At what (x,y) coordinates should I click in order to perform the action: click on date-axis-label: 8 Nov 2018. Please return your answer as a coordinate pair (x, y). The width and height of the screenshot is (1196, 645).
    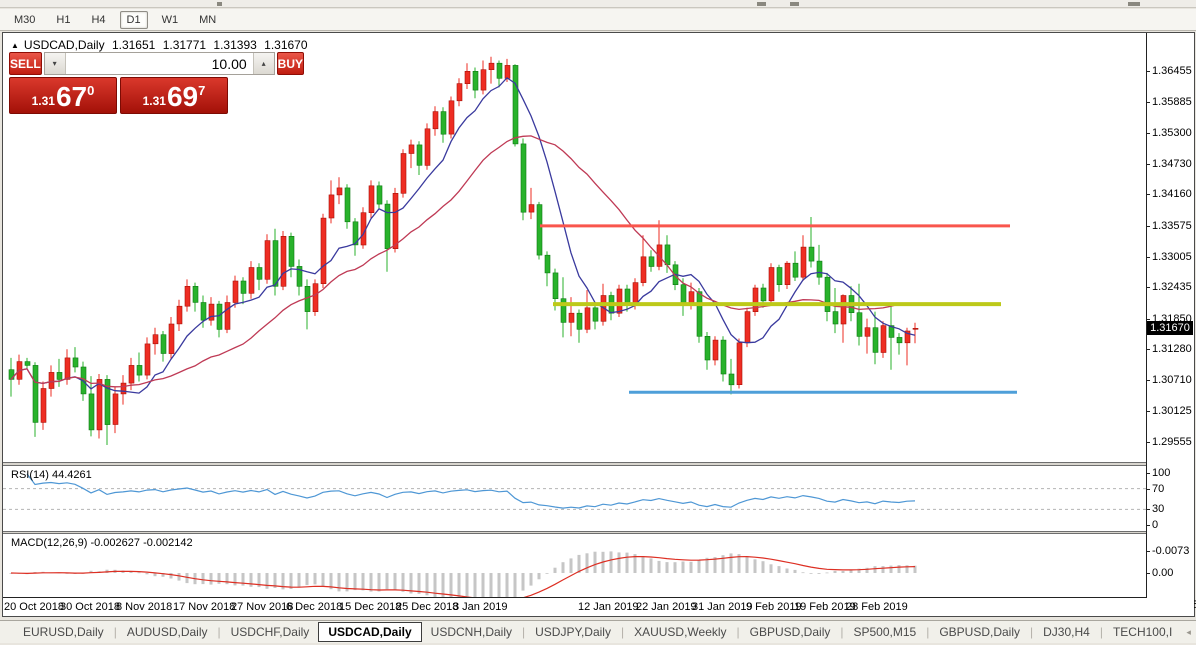
    Looking at the image, I should click on (144, 607).